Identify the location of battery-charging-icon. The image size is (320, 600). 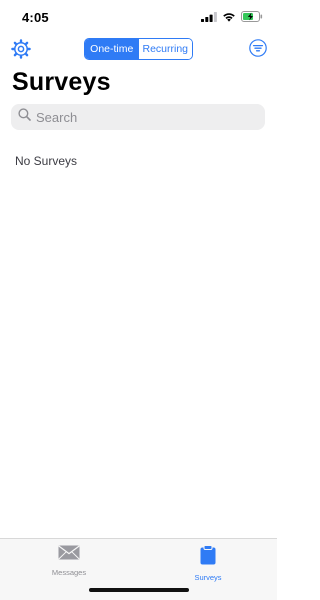
(252, 16).